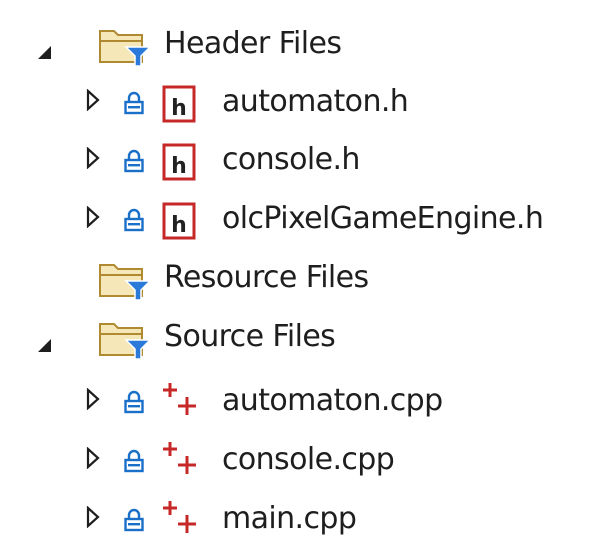  I want to click on tree-node-console-cpp: console.cpp, so click(300, 460).